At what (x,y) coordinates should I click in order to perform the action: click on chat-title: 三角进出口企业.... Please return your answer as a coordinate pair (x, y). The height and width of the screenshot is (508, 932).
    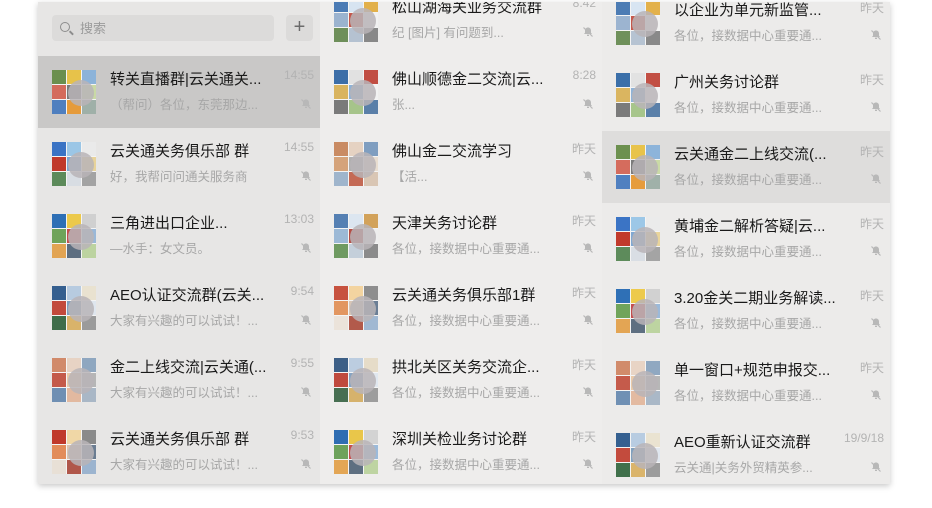
    Looking at the image, I should click on (169, 223).